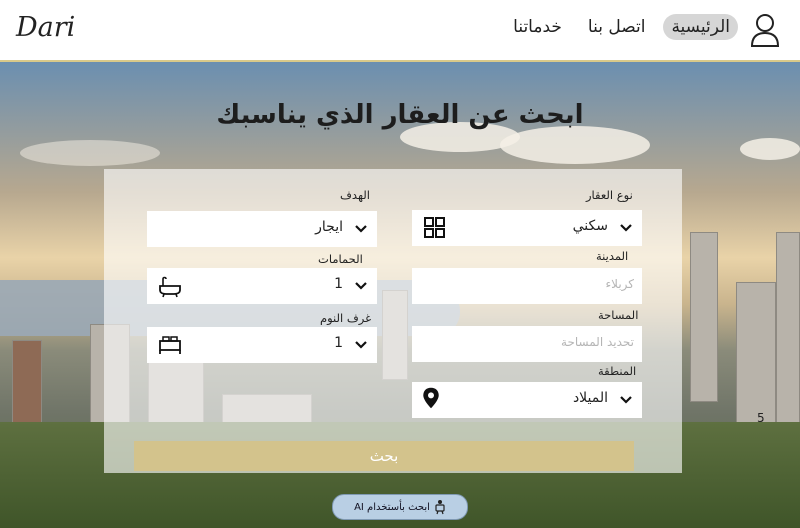 The width and height of the screenshot is (800, 528). I want to click on nav-item-services: خدماتنا, so click(537, 27).